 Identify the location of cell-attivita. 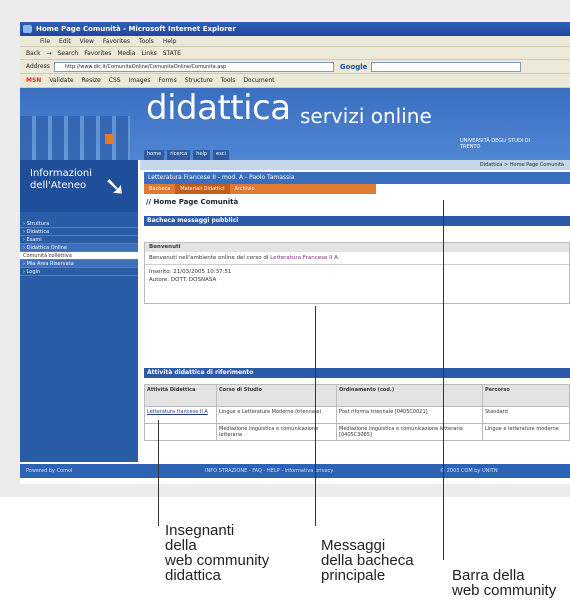
(180, 432).